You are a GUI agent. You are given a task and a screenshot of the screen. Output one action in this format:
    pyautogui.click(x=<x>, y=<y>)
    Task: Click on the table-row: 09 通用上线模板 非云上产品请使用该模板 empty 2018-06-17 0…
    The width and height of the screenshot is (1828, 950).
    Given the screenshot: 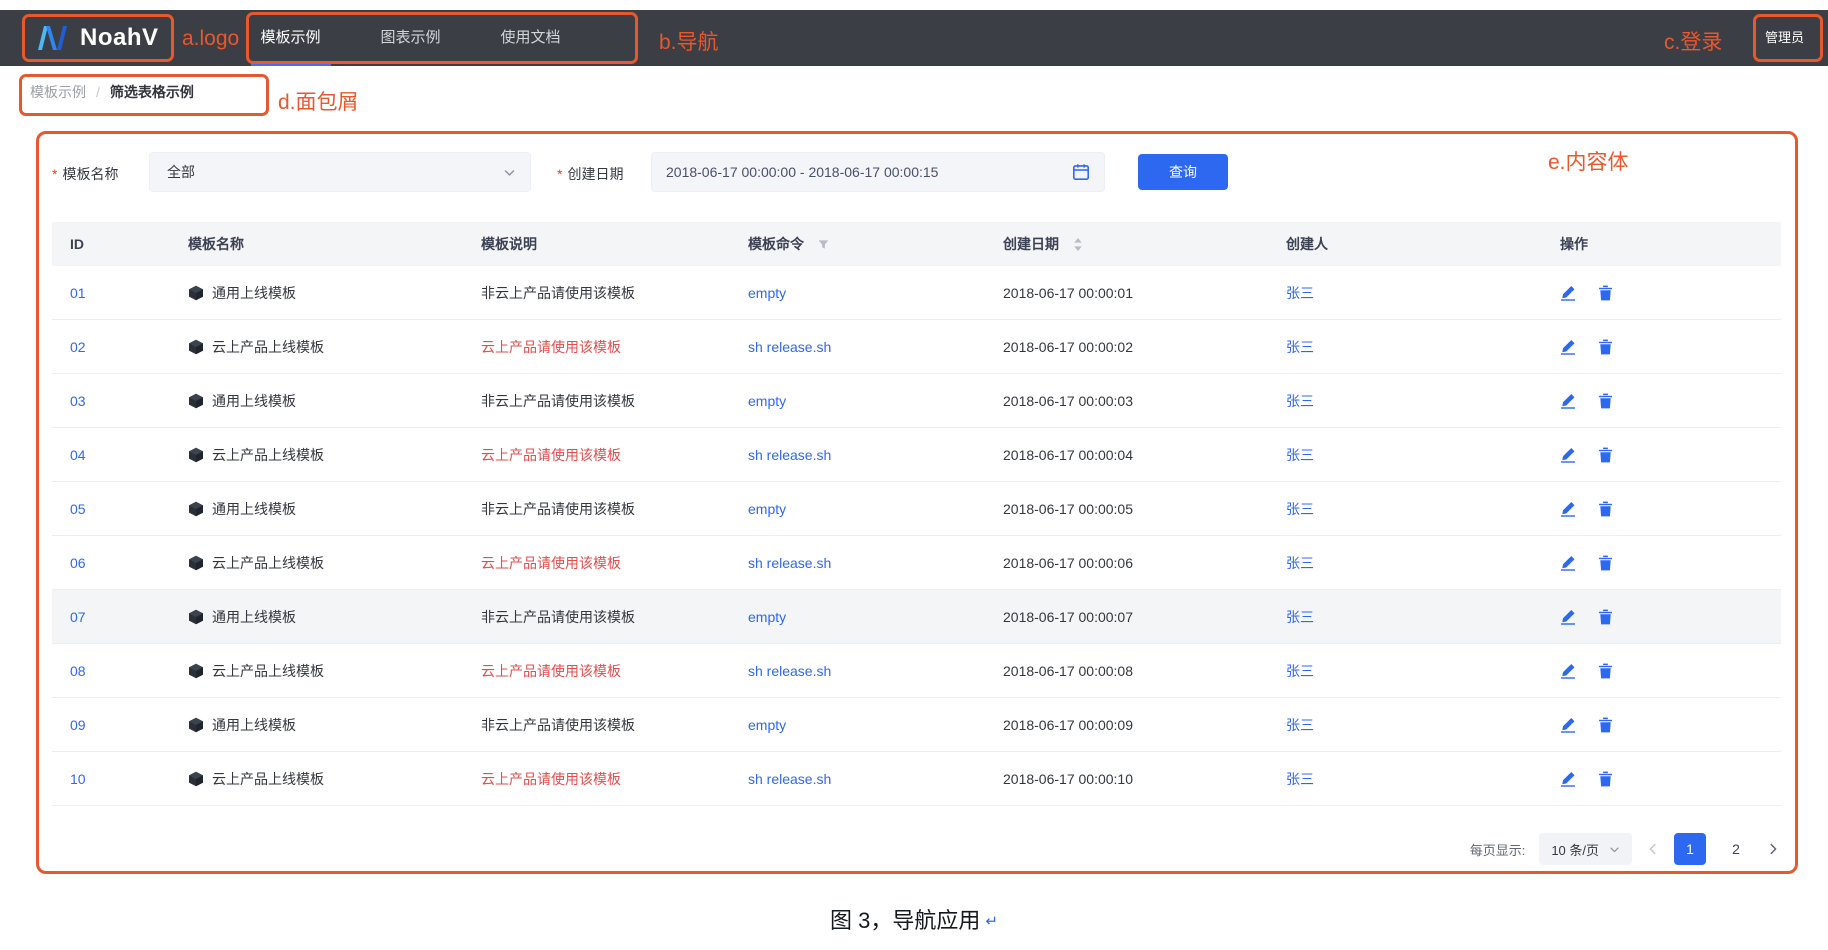 What is the action you would take?
    pyautogui.click(x=916, y=725)
    